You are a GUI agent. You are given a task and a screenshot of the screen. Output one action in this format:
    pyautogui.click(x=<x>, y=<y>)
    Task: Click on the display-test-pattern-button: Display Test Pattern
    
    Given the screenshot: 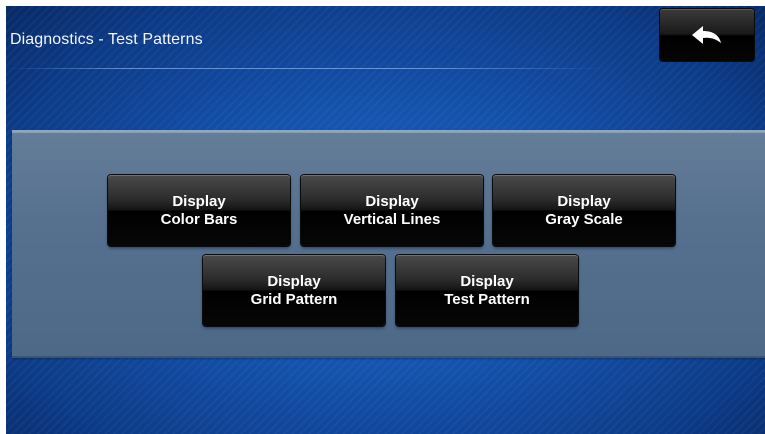 What is the action you would take?
    pyautogui.click(x=487, y=290)
    